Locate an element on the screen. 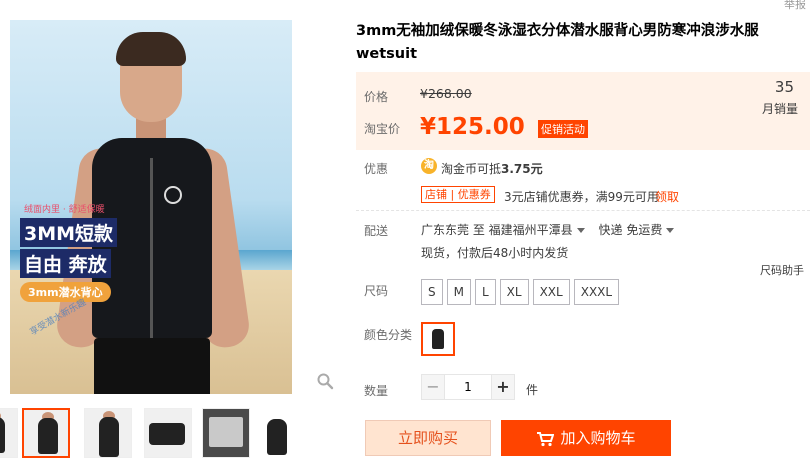 The image size is (810, 467). quantity-input: 1 is located at coordinates (468, 387).